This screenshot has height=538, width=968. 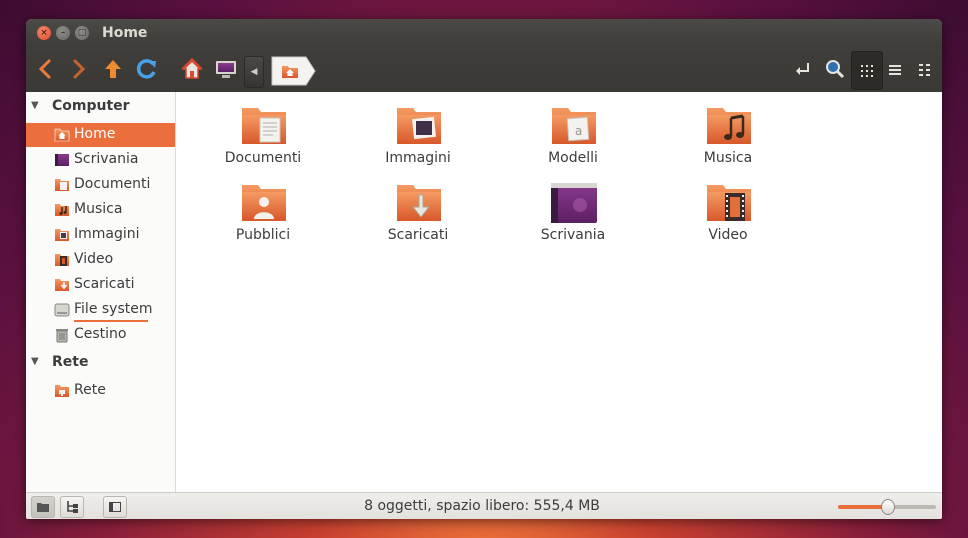 What do you see at coordinates (100, 185) in the screenshot?
I see `sidebar-item-documenti: Documenti` at bounding box center [100, 185].